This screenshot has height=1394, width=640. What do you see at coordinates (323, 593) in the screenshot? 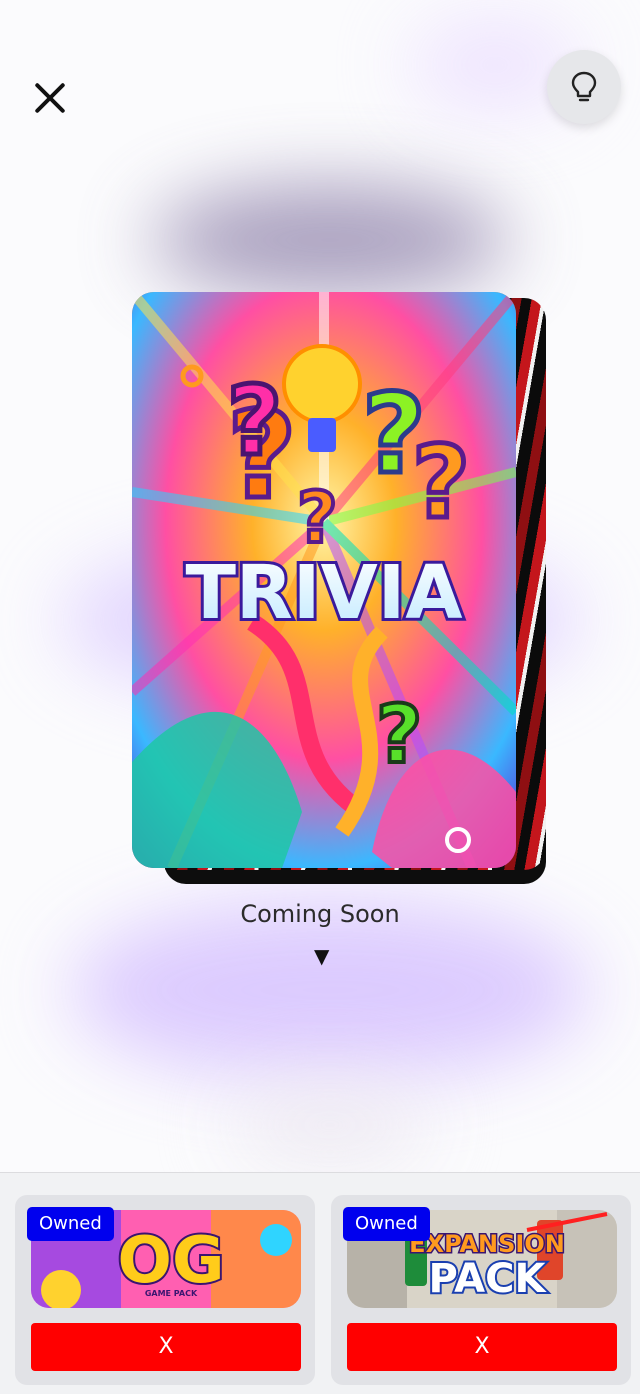
I see `card-title: TRIVIA` at bounding box center [323, 593].